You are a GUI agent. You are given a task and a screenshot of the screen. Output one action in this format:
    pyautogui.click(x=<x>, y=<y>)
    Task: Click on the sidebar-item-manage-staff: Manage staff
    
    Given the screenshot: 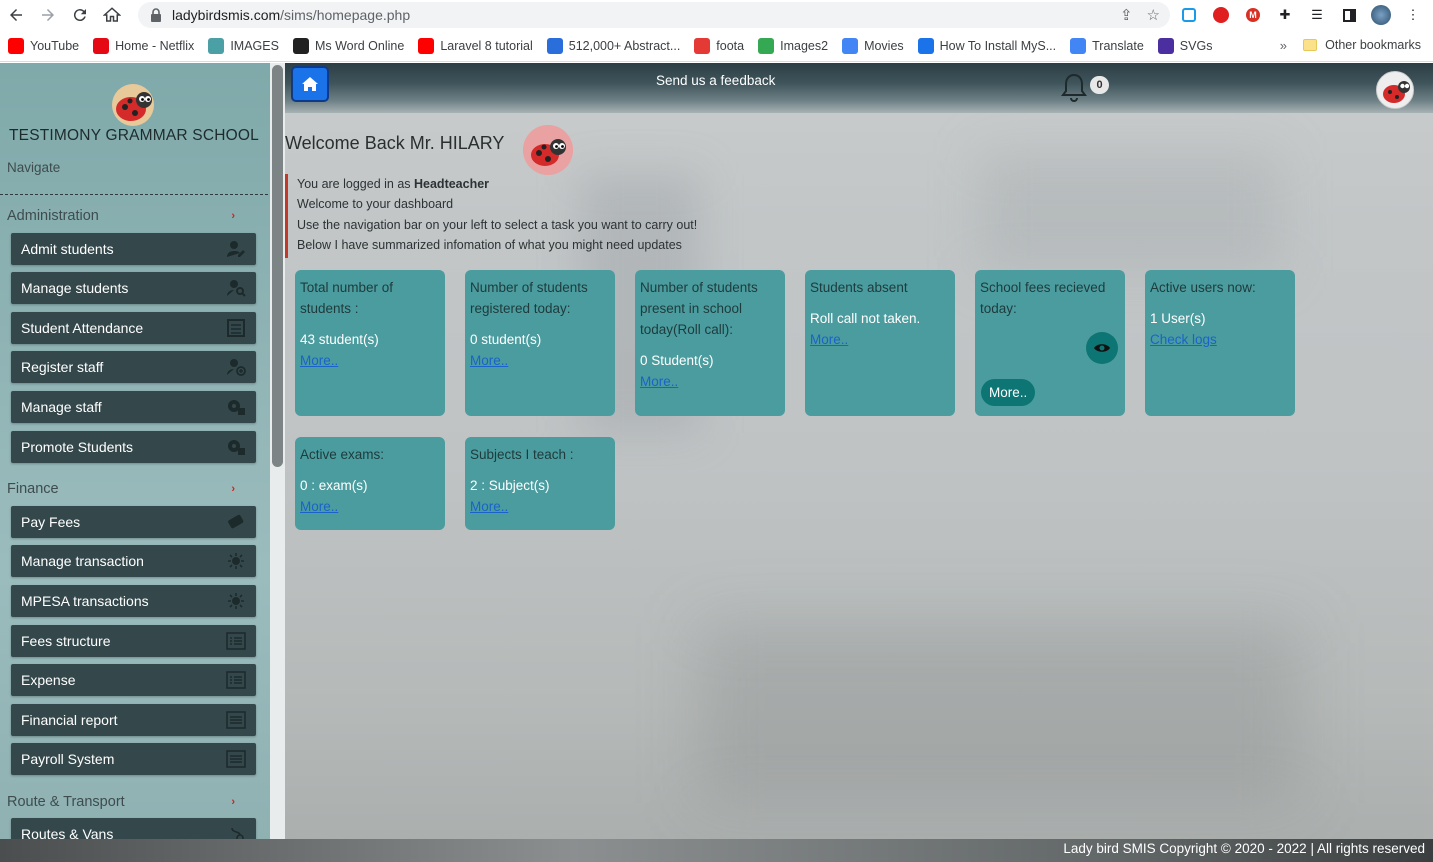 What is the action you would take?
    pyautogui.click(x=133, y=407)
    